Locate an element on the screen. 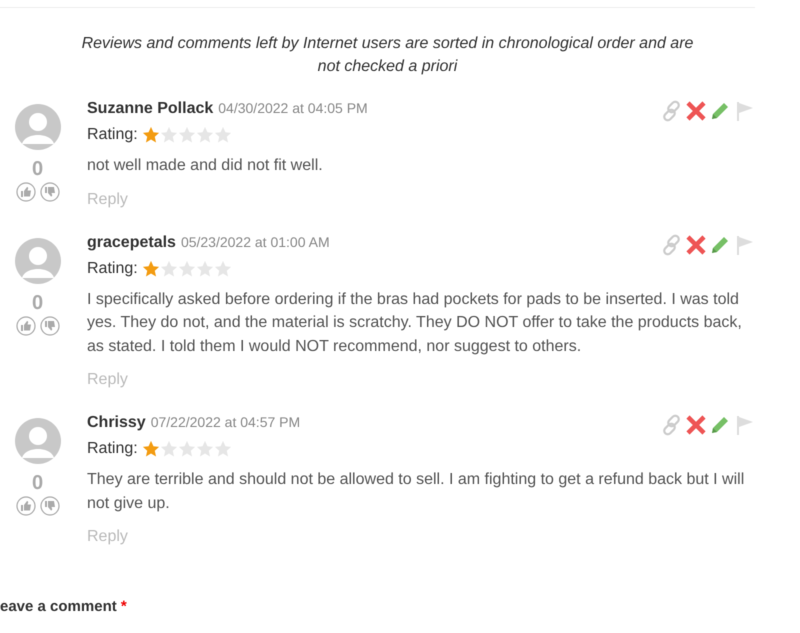 Image resolution: width=800 pixels, height=633 pixels. leave-comment-heading: eave a comment is located at coordinates (58, 606).